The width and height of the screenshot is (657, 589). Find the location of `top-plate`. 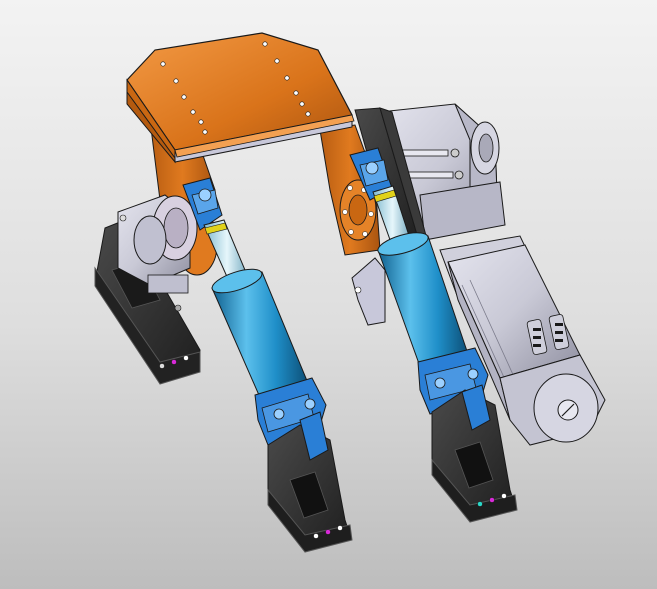

top-plate is located at coordinates (240, 98).